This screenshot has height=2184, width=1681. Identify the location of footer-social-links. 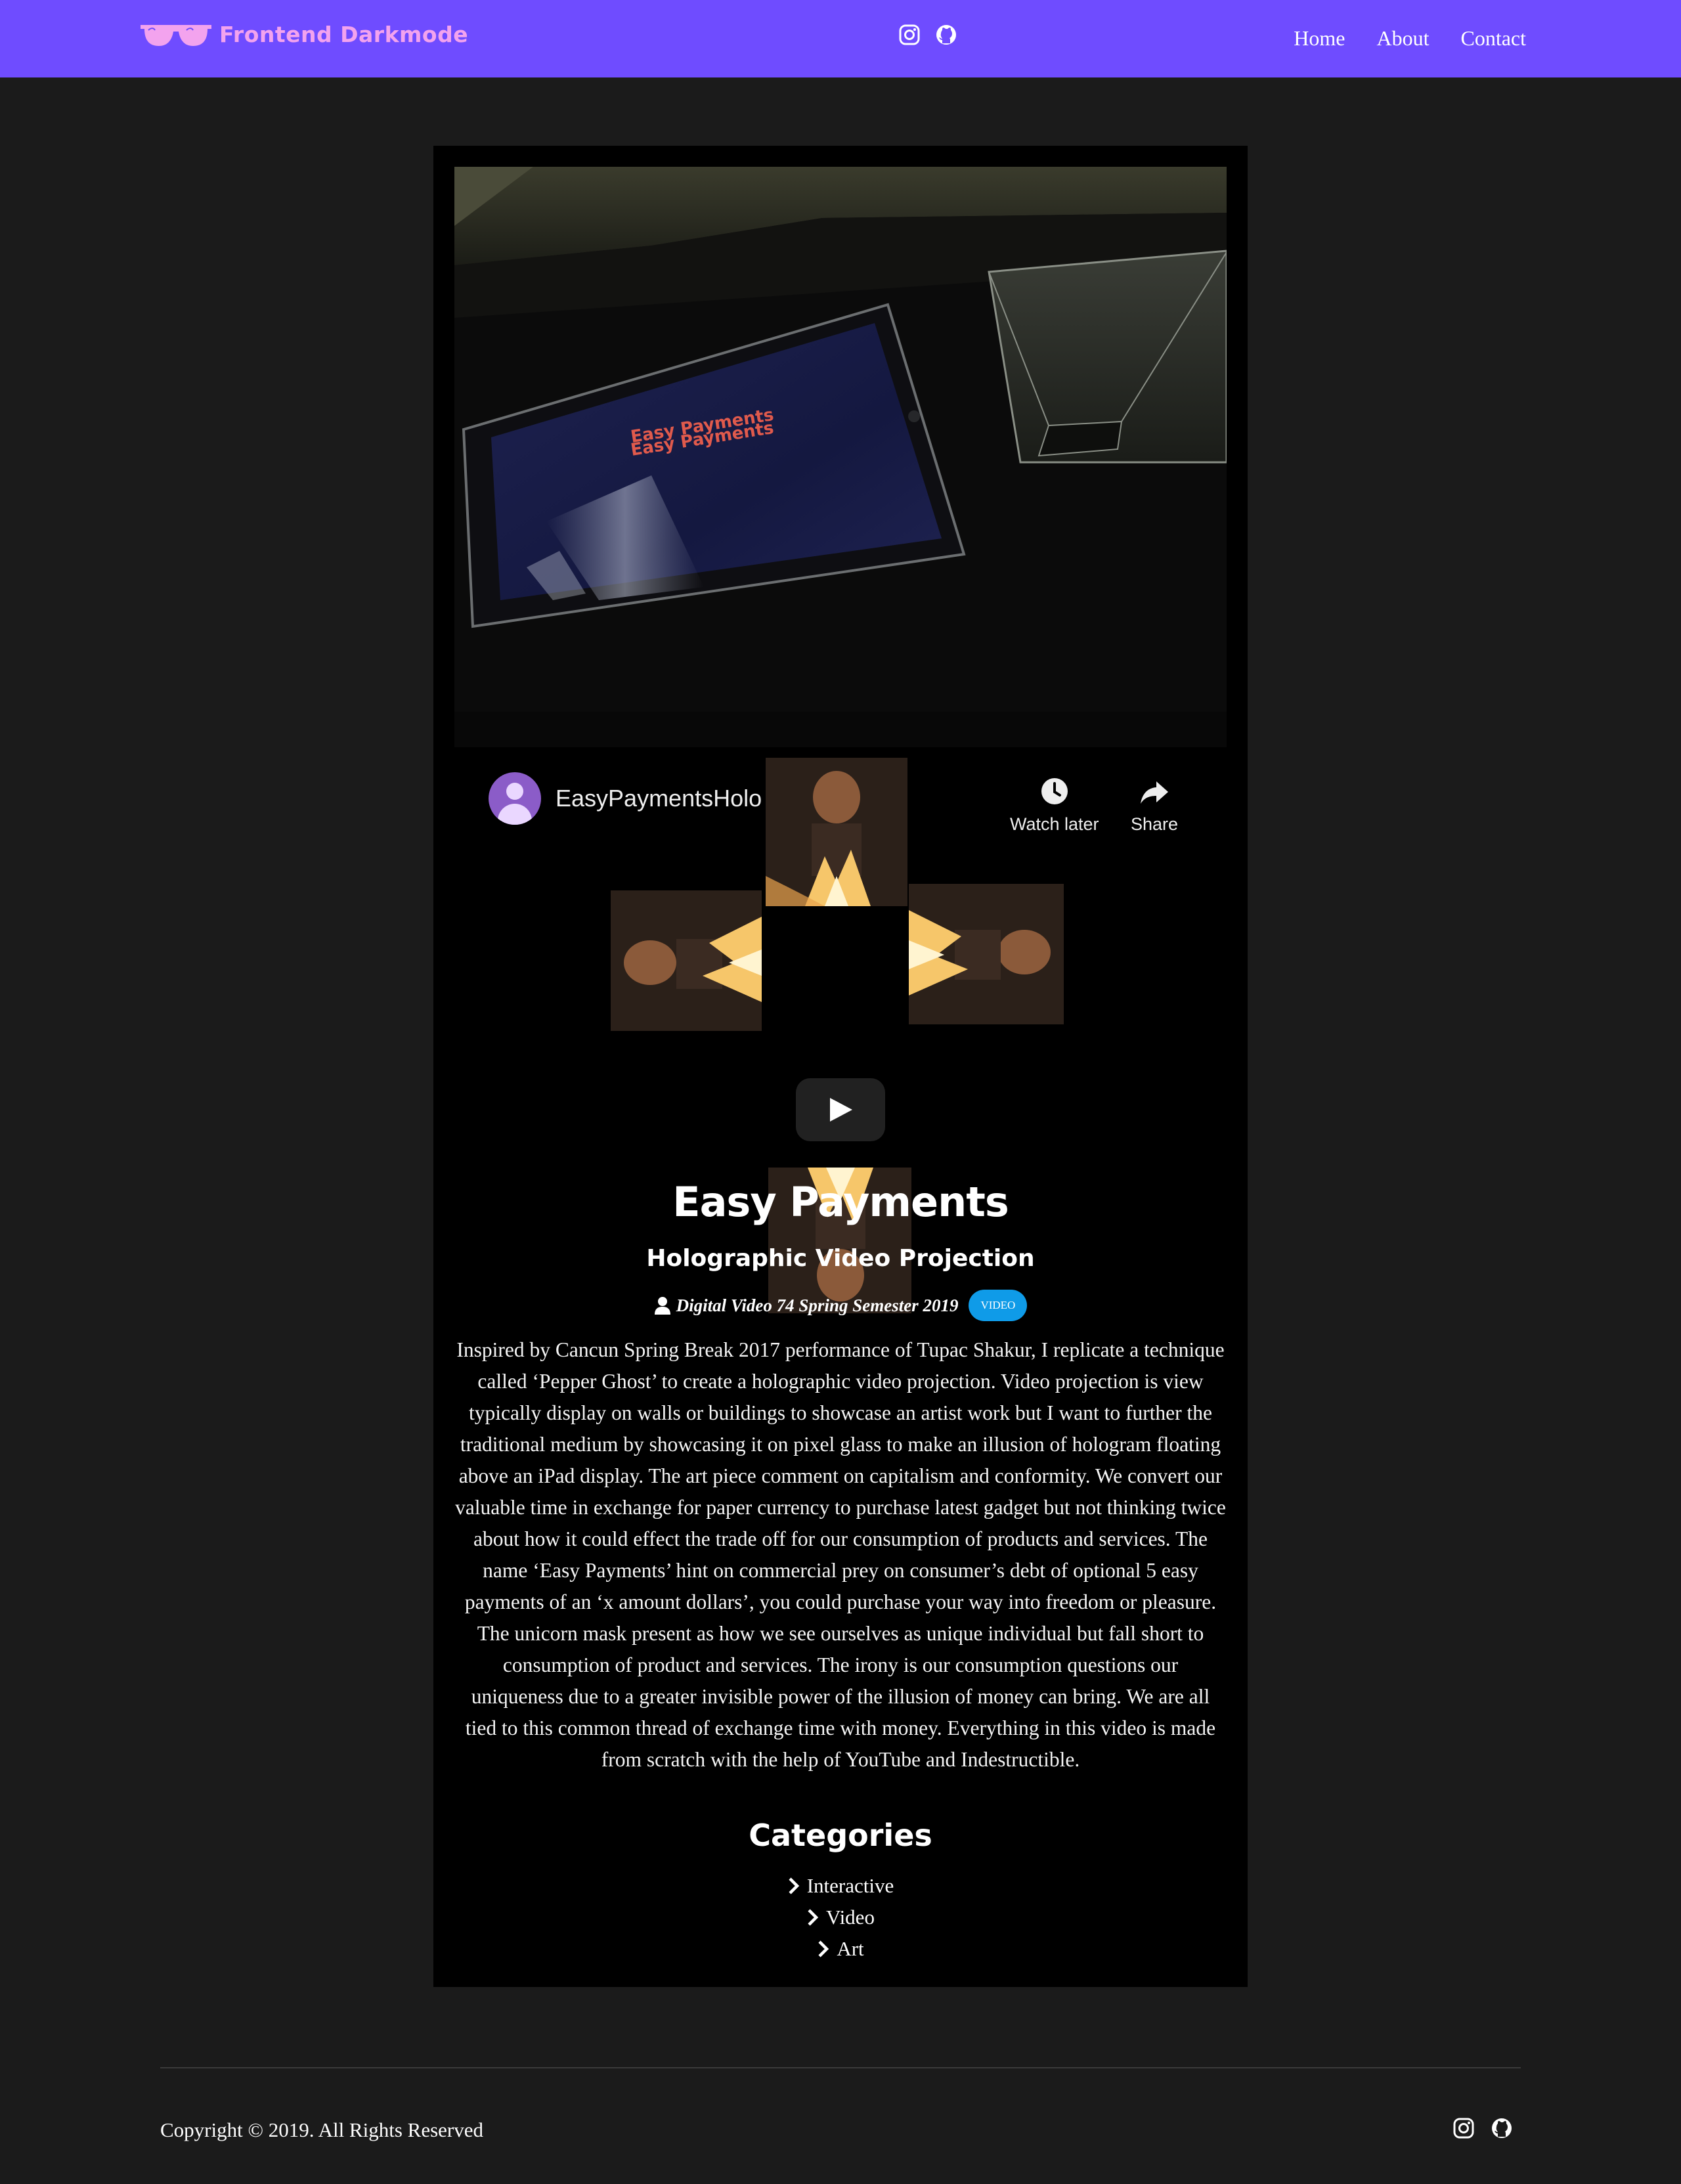
(1482, 2128).